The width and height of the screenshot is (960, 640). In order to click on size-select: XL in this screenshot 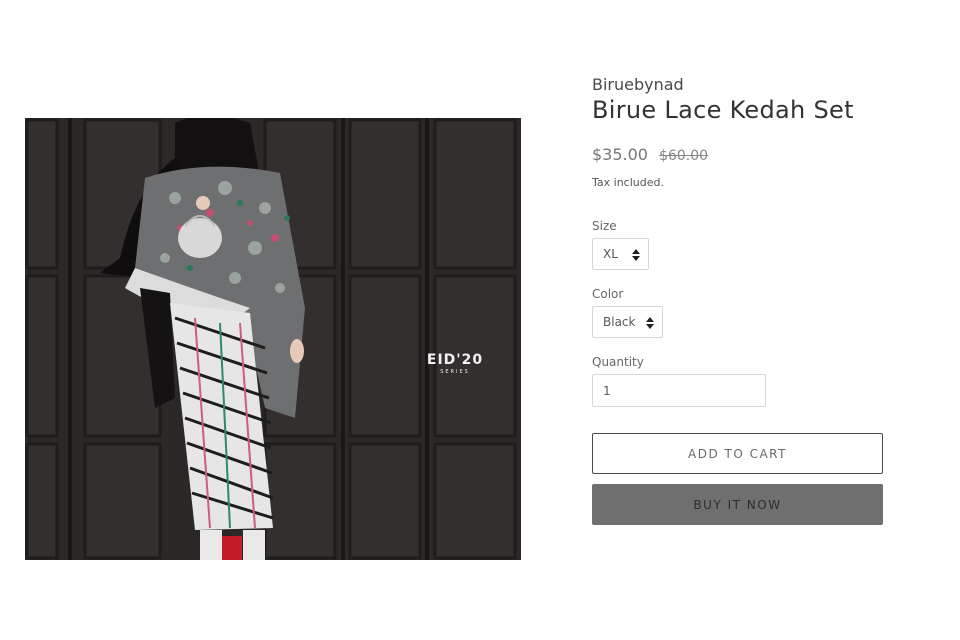, I will do `click(620, 254)`.